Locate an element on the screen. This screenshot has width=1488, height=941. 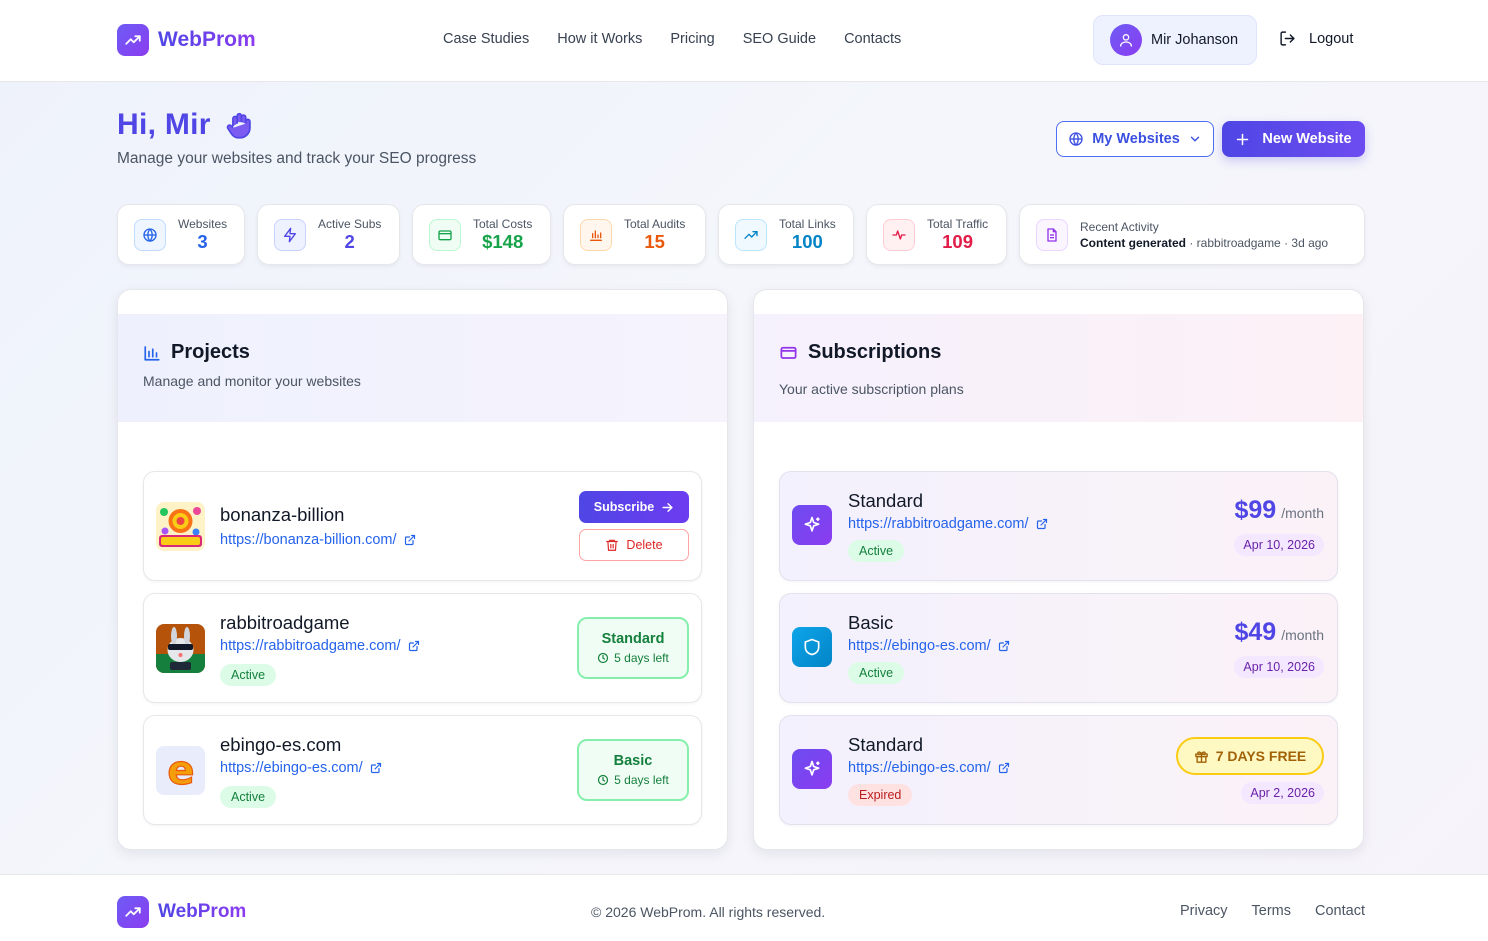
new-website-label: New Website is located at coordinates (1307, 139).